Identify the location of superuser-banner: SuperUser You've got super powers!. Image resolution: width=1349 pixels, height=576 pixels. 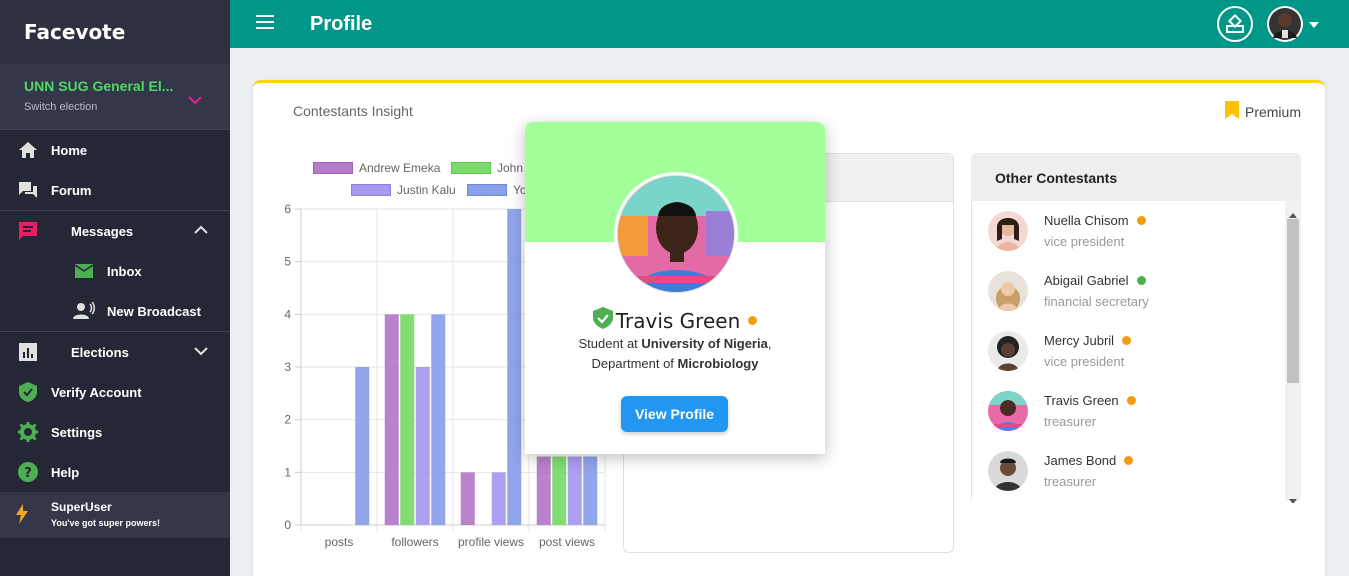
(115, 515).